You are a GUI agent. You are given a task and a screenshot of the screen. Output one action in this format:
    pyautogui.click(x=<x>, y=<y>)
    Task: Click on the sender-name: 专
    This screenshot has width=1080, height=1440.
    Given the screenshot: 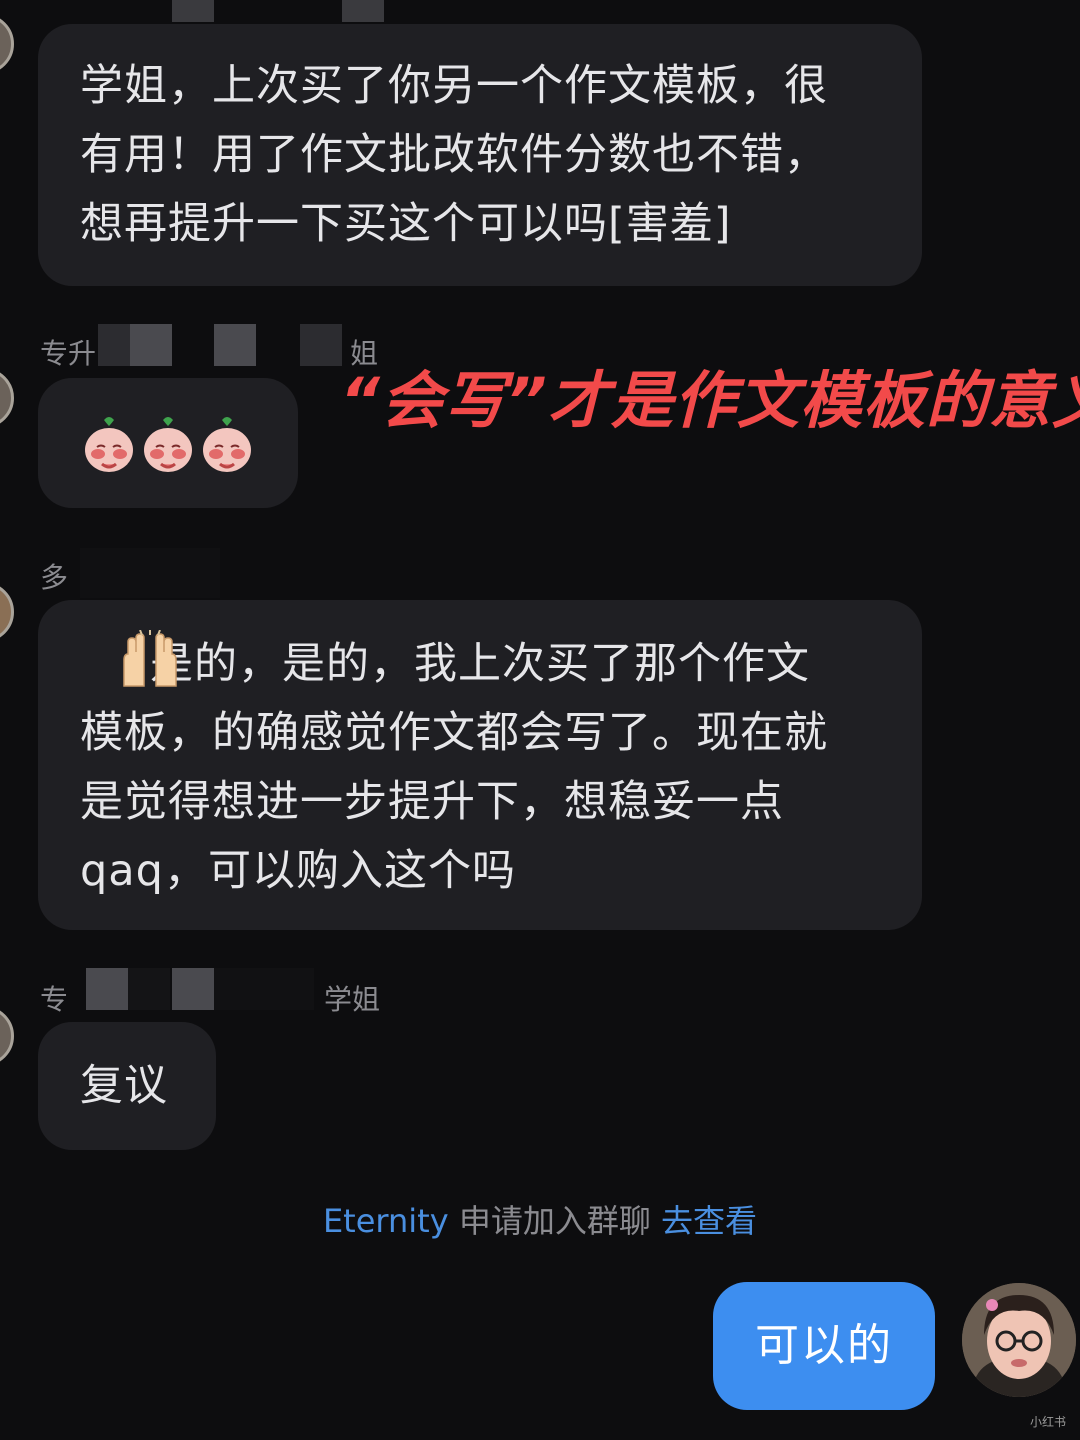 What is the action you would take?
    pyautogui.click(x=54, y=998)
    